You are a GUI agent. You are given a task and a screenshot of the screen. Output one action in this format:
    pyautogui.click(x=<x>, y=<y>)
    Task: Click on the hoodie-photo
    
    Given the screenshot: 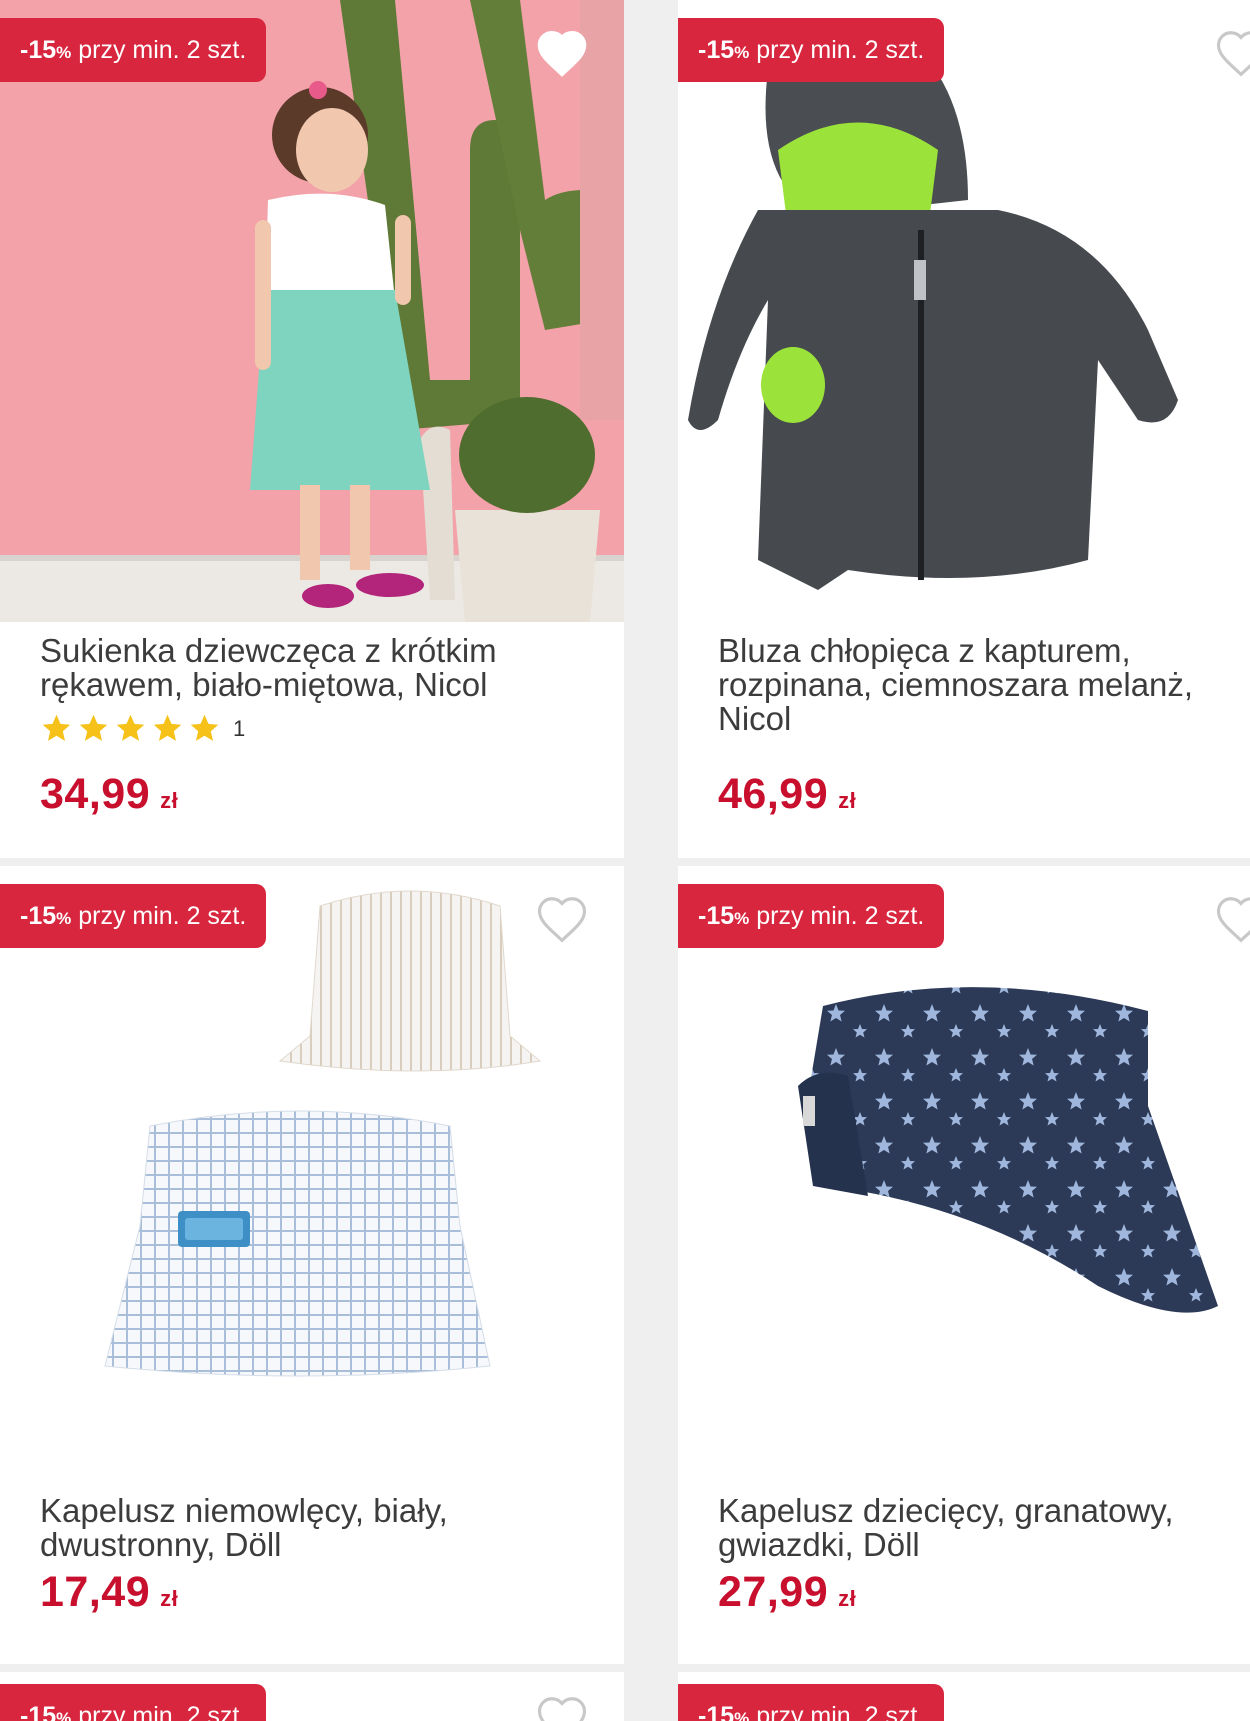 What is the action you would take?
    pyautogui.click(x=933, y=318)
    